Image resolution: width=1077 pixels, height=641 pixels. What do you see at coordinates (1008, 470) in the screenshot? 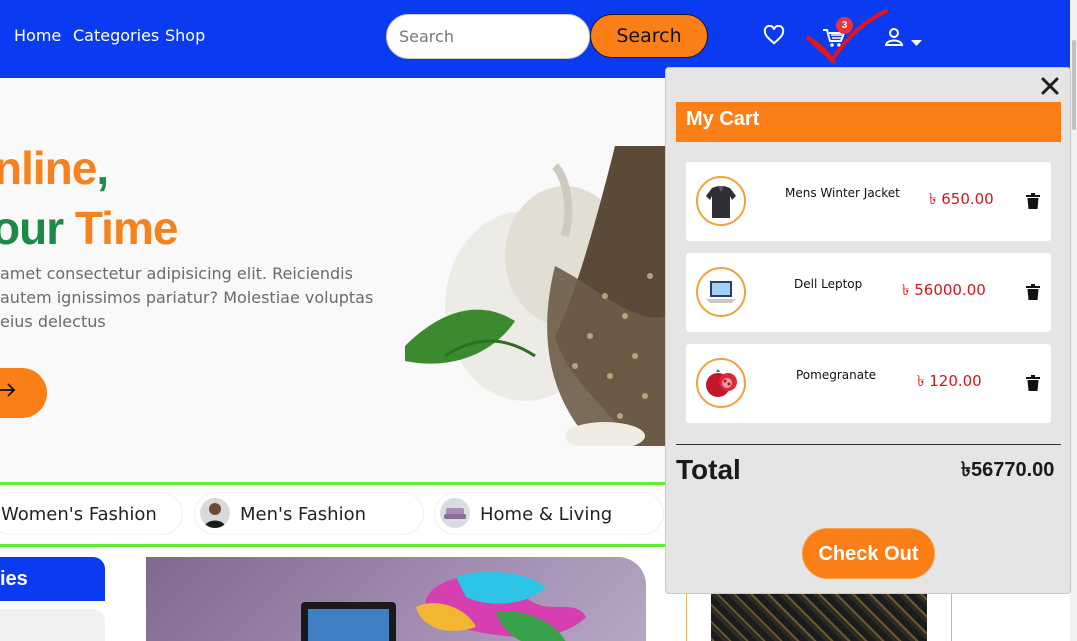
I see `cart-total-value: ৳56770.00` at bounding box center [1008, 470].